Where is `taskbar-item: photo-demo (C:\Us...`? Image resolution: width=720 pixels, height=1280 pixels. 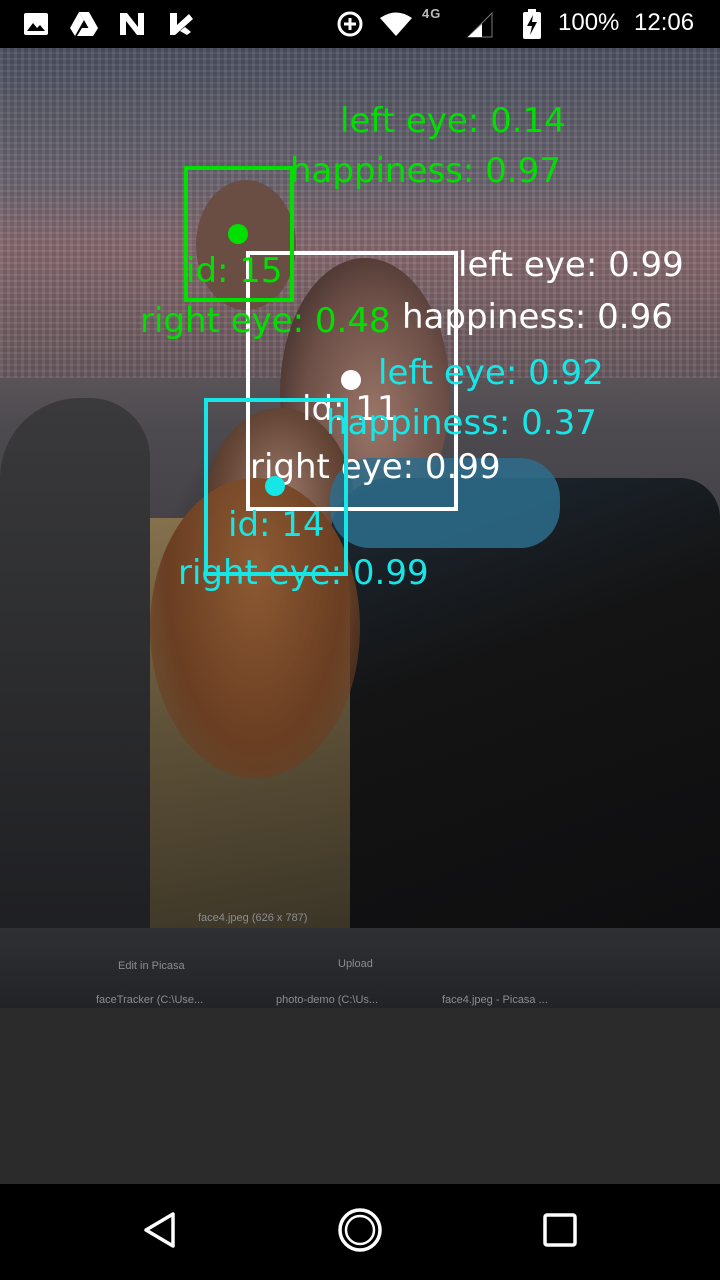
taskbar-item: photo-demo (C:\Us... is located at coordinates (327, 1000).